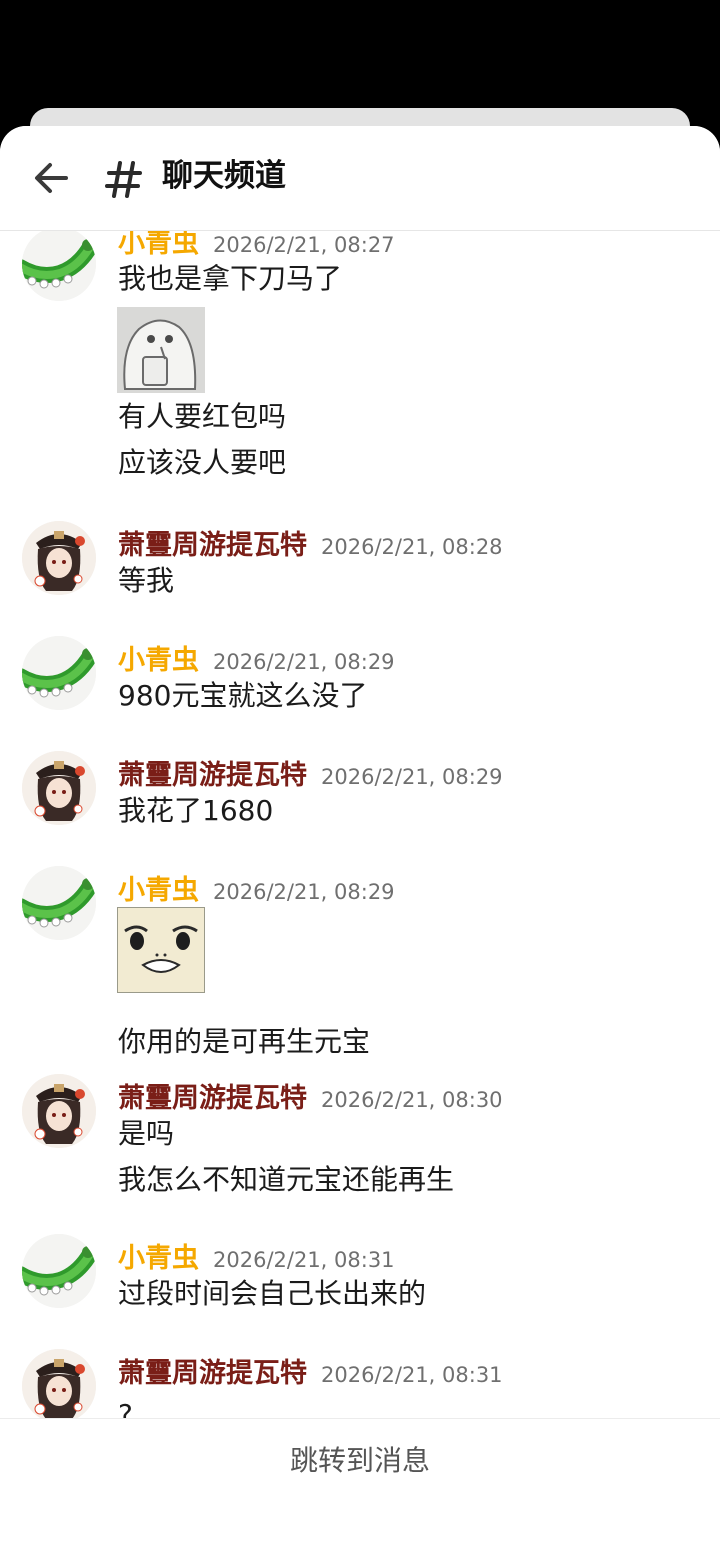 This screenshot has width=720, height=1561. I want to click on message-text: 过段时间会自己长出来的, so click(272, 1293).